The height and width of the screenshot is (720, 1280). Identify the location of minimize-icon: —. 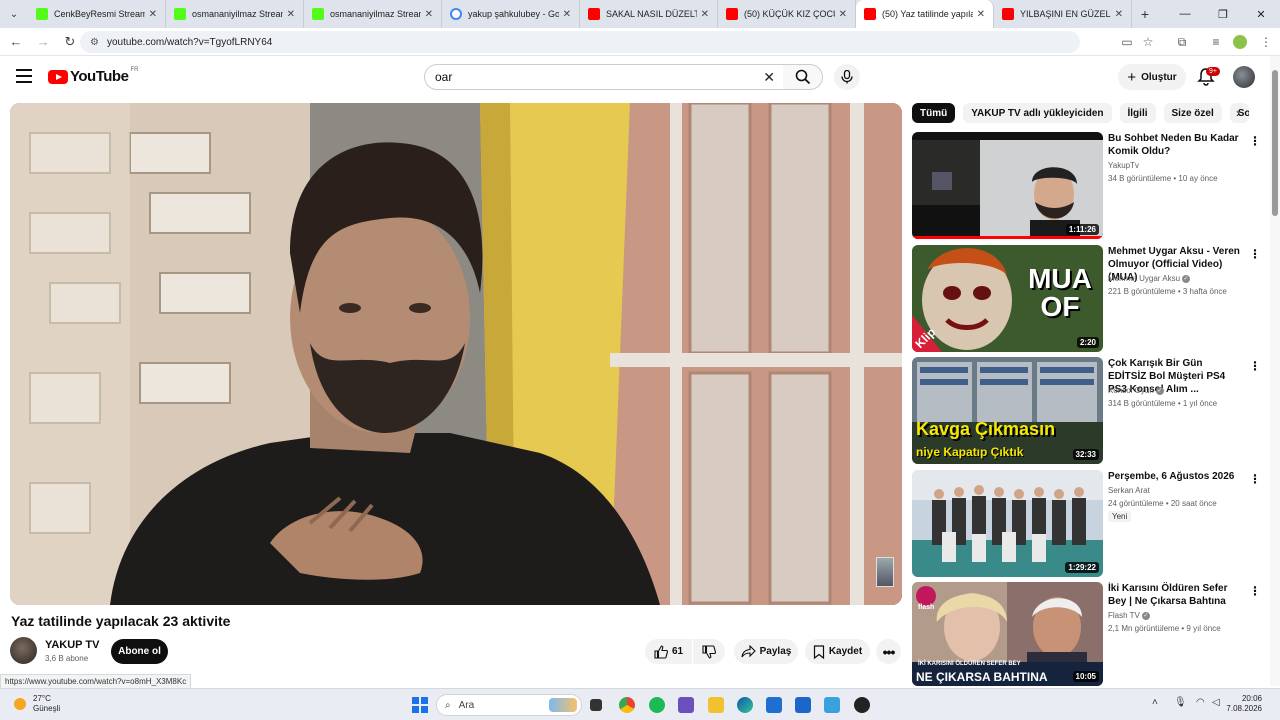
(1185, 14).